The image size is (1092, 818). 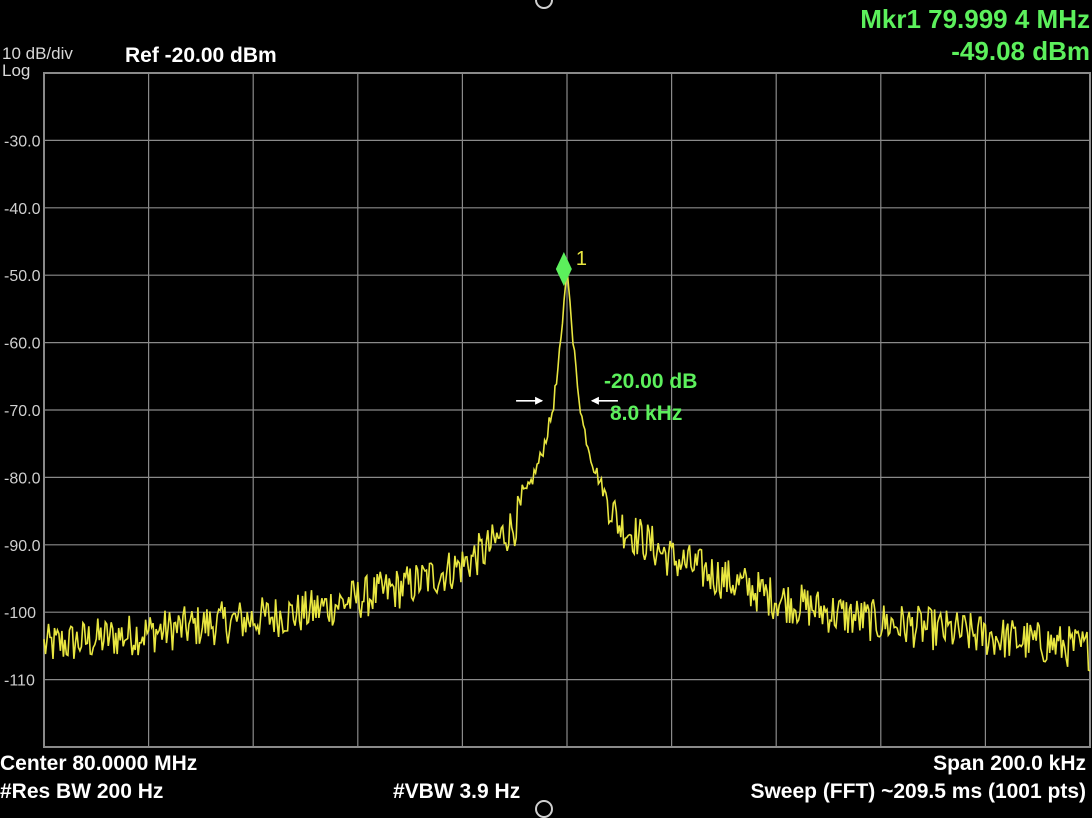 What do you see at coordinates (581, 259) in the screenshot?
I see `marker-label: 1` at bounding box center [581, 259].